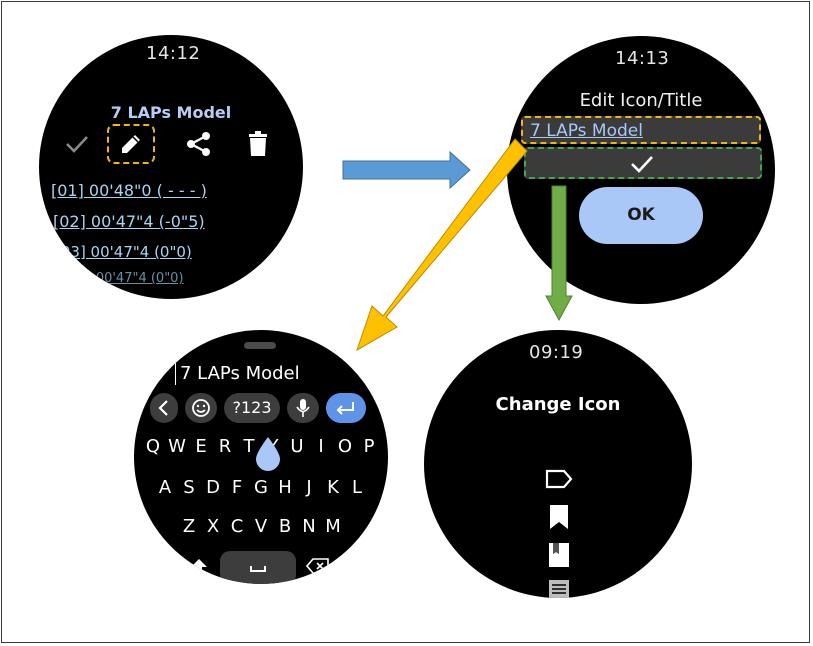  What do you see at coordinates (457, 245) in the screenshot?
I see `flow-arrows` at bounding box center [457, 245].